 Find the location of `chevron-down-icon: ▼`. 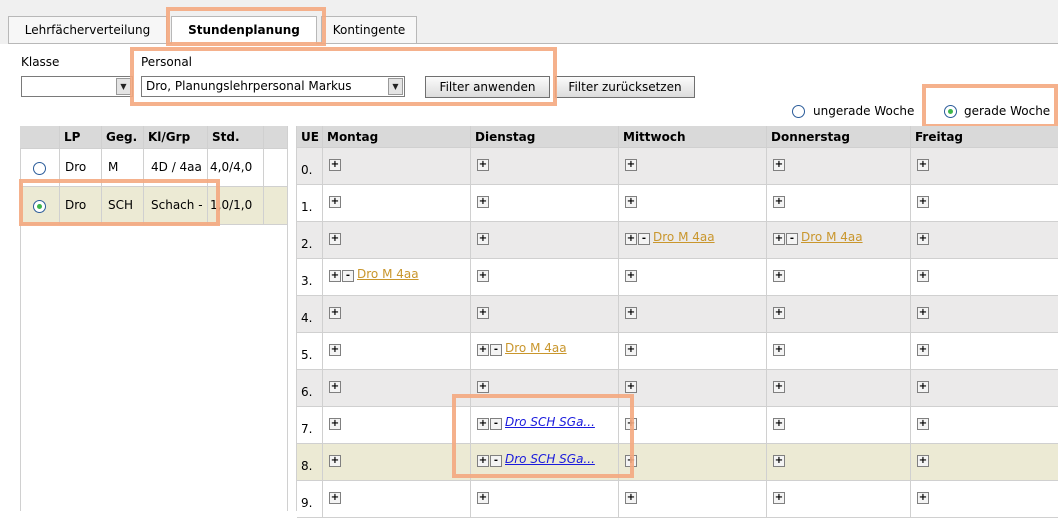

chevron-down-icon: ▼ is located at coordinates (123, 86).